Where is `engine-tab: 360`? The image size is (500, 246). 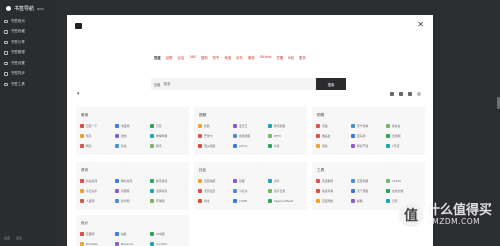
engine-tab: 360 is located at coordinates (192, 57).